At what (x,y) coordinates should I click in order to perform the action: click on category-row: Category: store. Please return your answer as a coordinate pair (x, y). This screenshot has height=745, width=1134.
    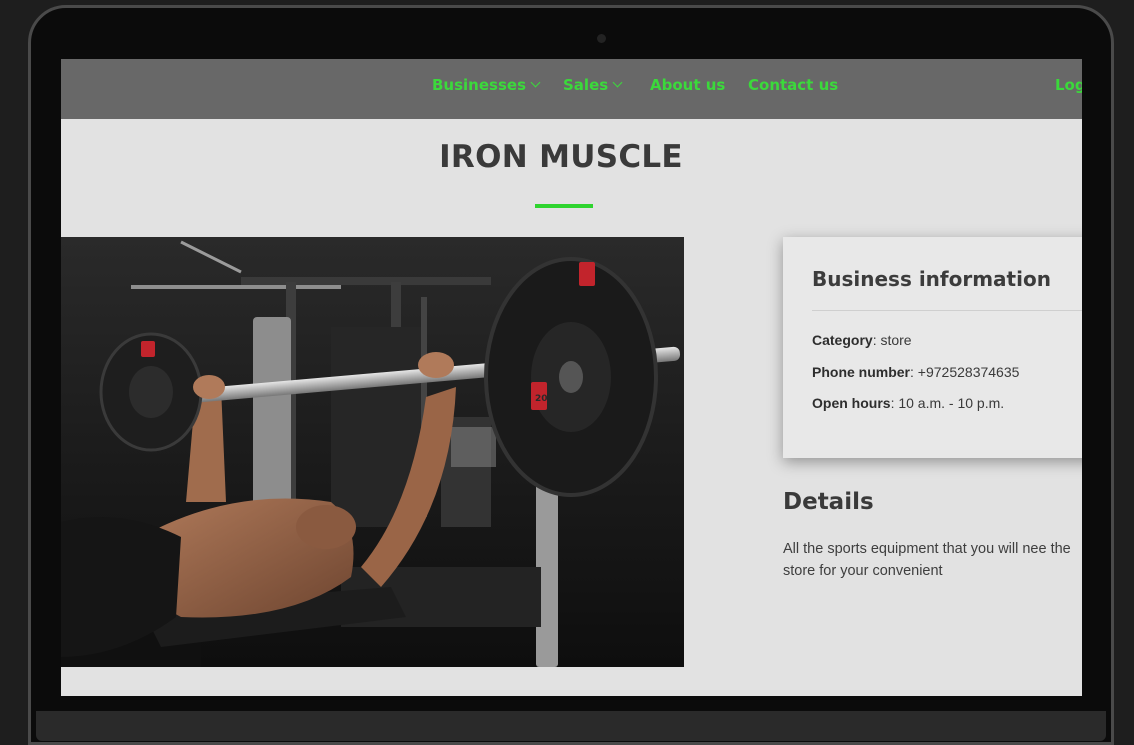
    Looking at the image, I should click on (862, 340).